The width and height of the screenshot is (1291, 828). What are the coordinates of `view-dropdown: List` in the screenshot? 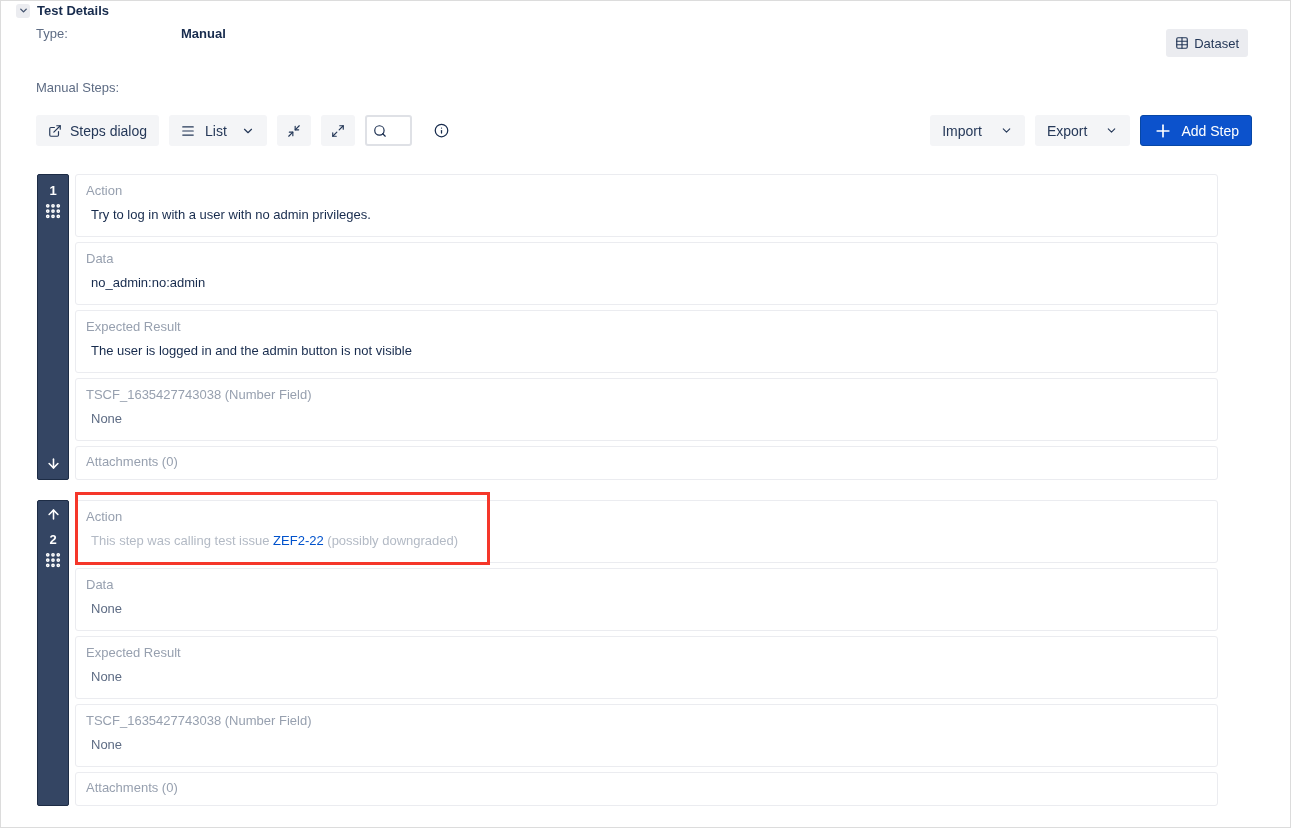 It's located at (218, 130).